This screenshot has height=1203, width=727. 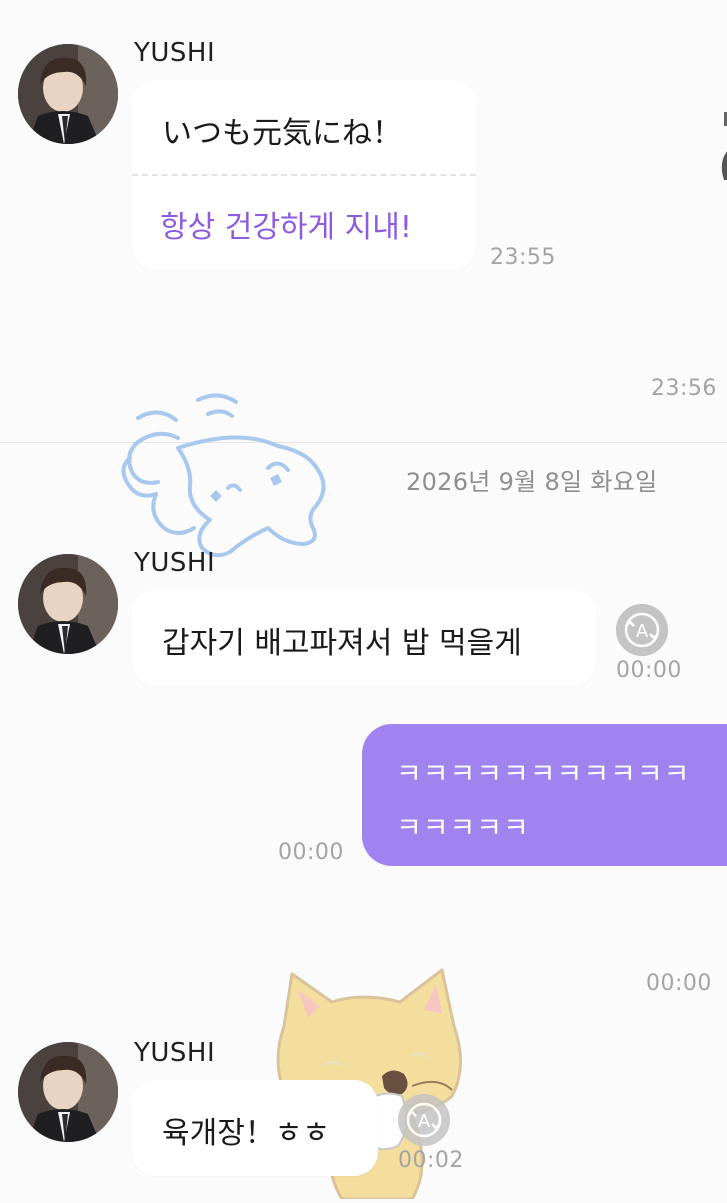 What do you see at coordinates (684, 388) in the screenshot?
I see `message-time: 23:56` at bounding box center [684, 388].